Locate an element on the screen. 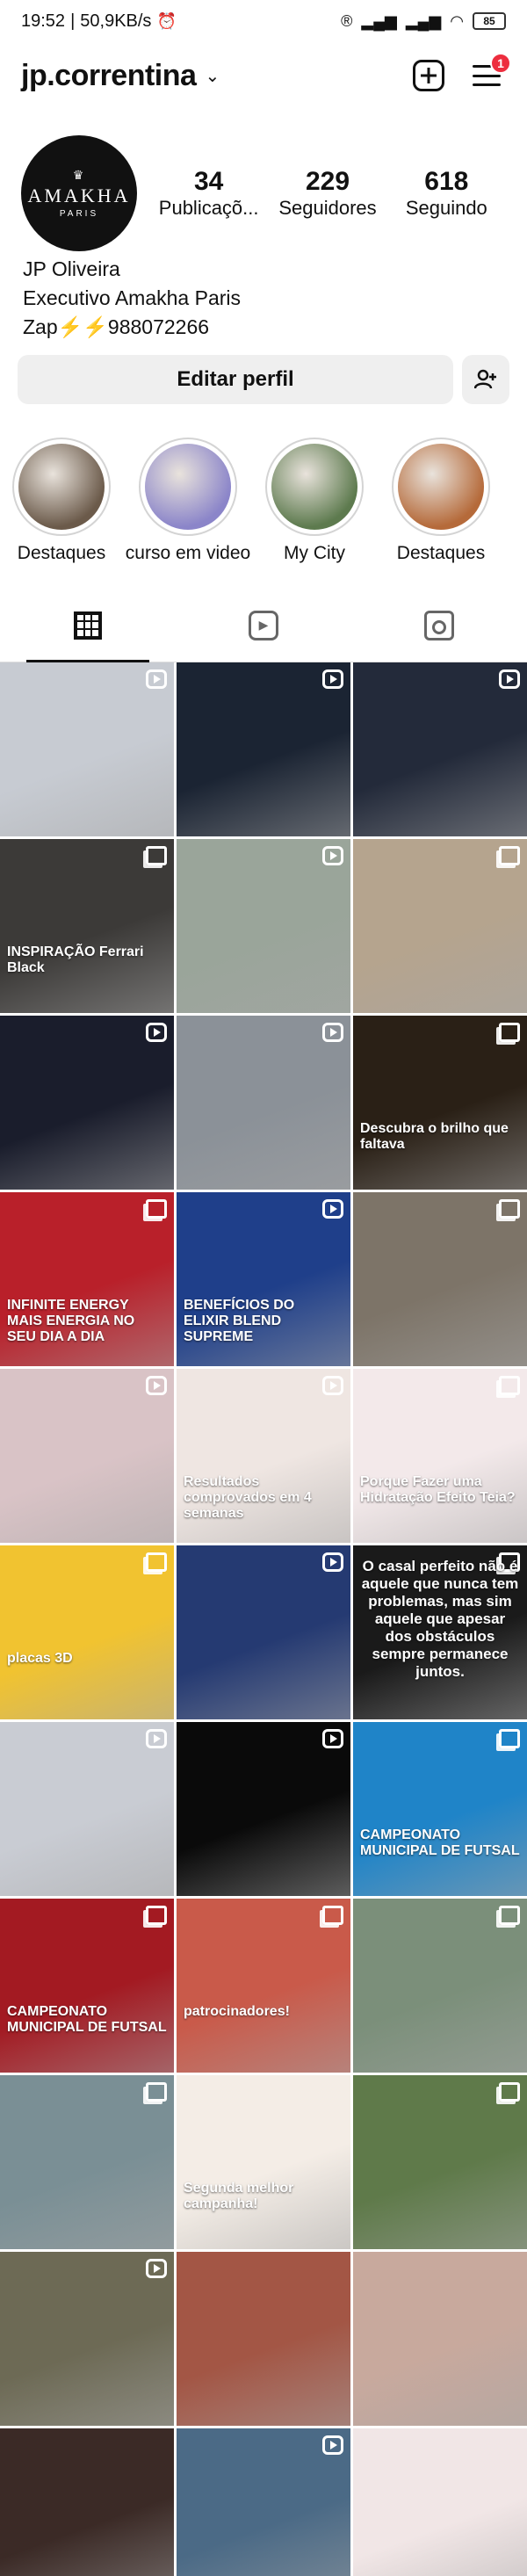  highlight-image is located at coordinates (61, 487).